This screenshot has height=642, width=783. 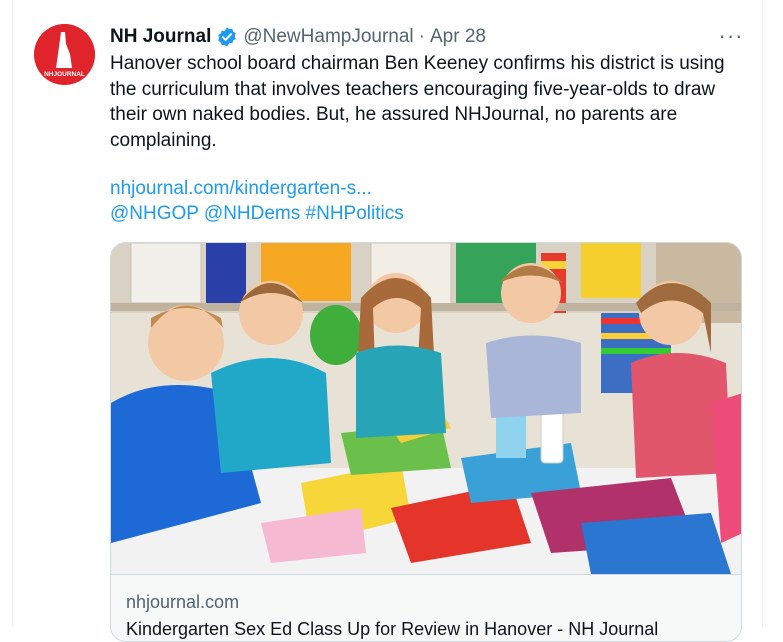 I want to click on svg-text: NHJOURNAL, so click(x=64, y=74).